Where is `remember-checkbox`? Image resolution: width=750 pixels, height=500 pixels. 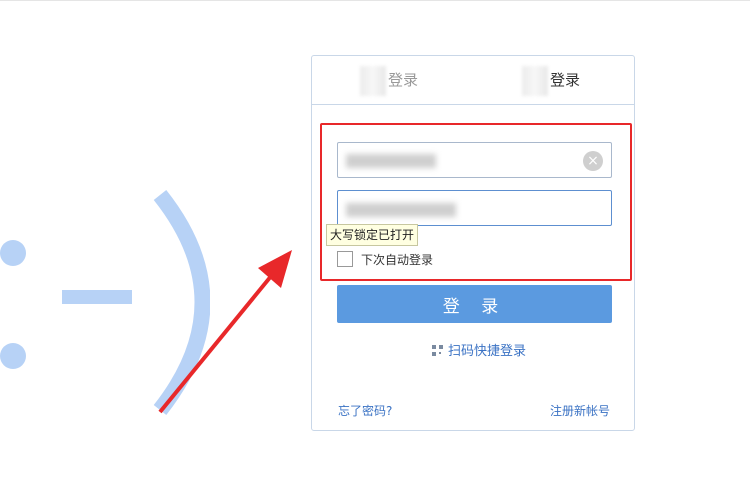
remember-checkbox is located at coordinates (345, 259).